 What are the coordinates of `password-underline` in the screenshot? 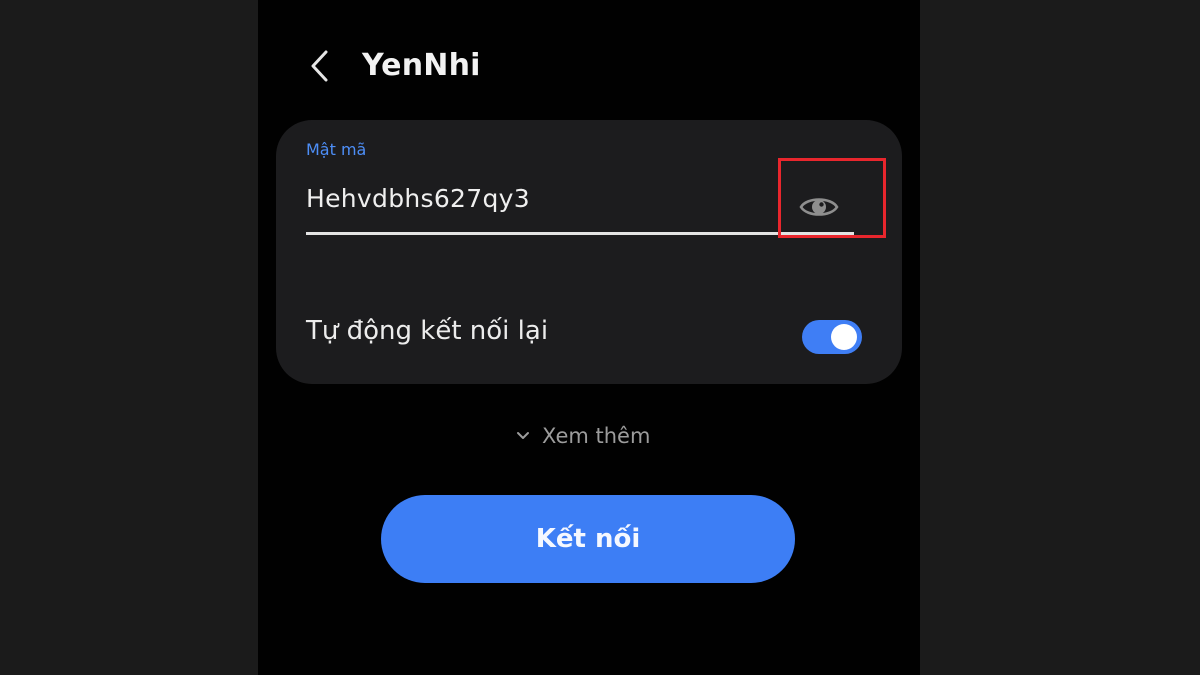 It's located at (580, 233).